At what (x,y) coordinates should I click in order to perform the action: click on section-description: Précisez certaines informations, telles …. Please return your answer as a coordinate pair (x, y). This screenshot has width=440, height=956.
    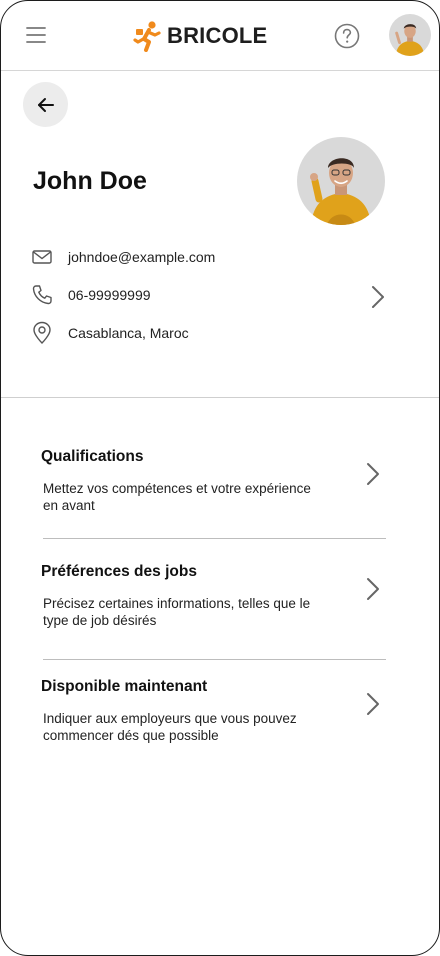
    Looking at the image, I should click on (177, 612).